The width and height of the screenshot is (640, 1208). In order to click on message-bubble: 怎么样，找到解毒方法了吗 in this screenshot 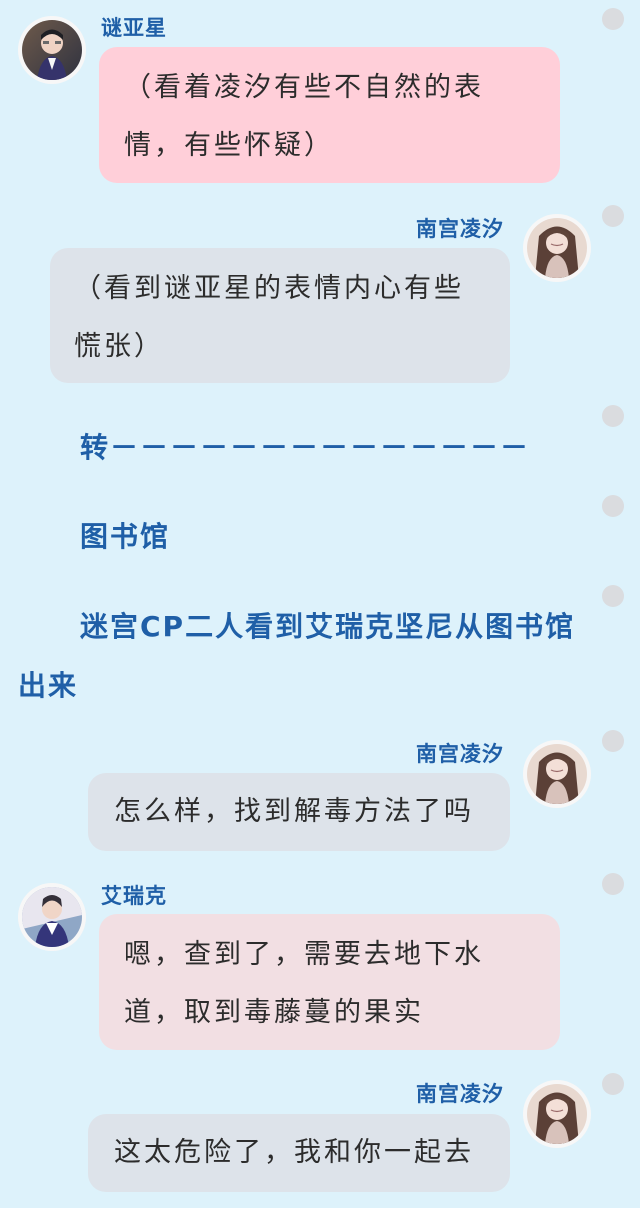, I will do `click(299, 812)`.